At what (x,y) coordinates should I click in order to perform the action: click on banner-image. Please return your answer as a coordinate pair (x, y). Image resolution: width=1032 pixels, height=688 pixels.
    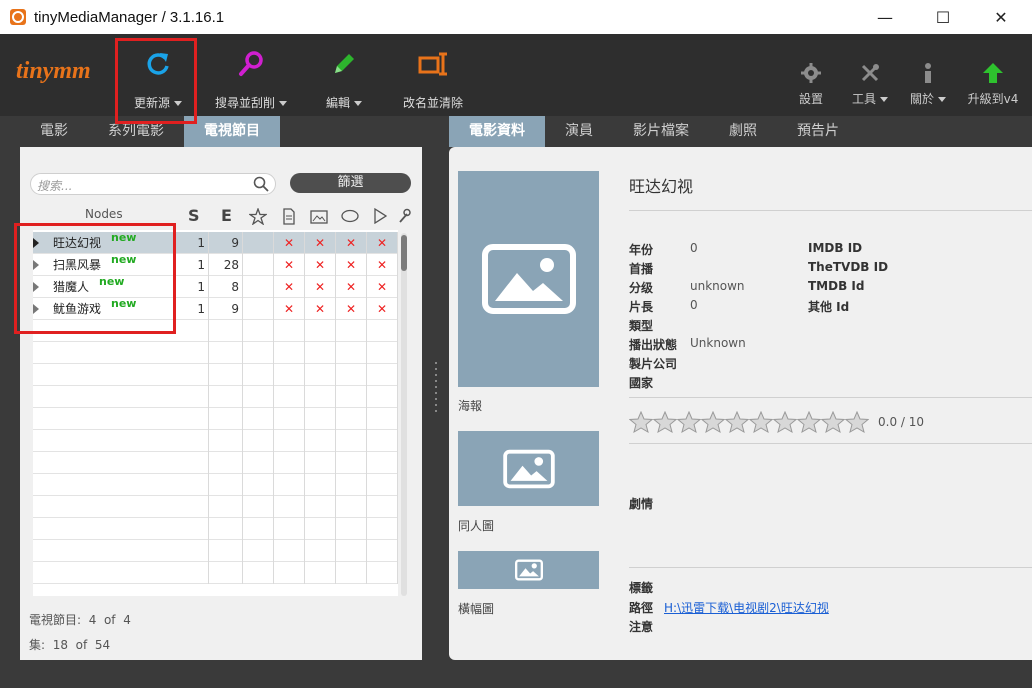
    Looking at the image, I should click on (528, 570).